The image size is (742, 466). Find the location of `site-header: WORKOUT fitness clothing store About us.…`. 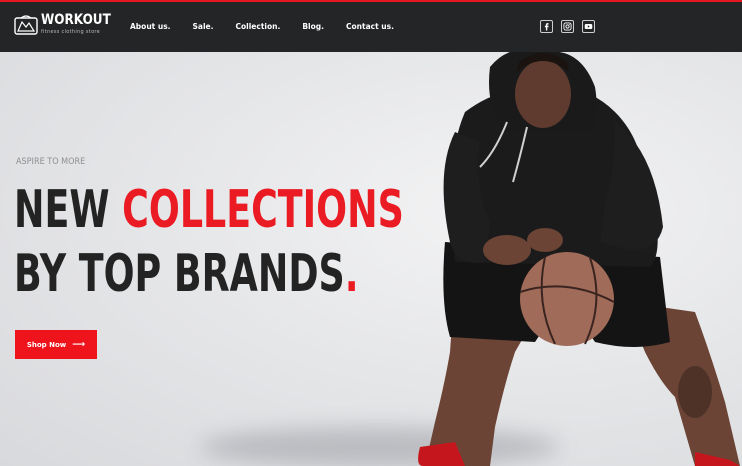

site-header: WORKOUT fitness clothing store About us.… is located at coordinates (371, 27).